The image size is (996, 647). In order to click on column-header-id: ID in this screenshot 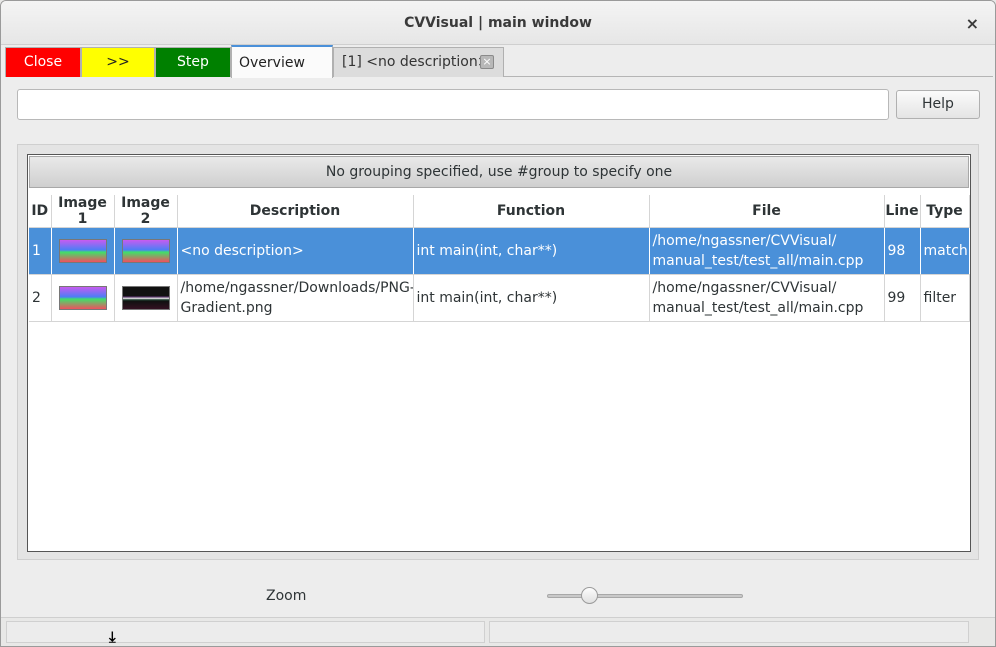, I will do `click(40, 211)`.